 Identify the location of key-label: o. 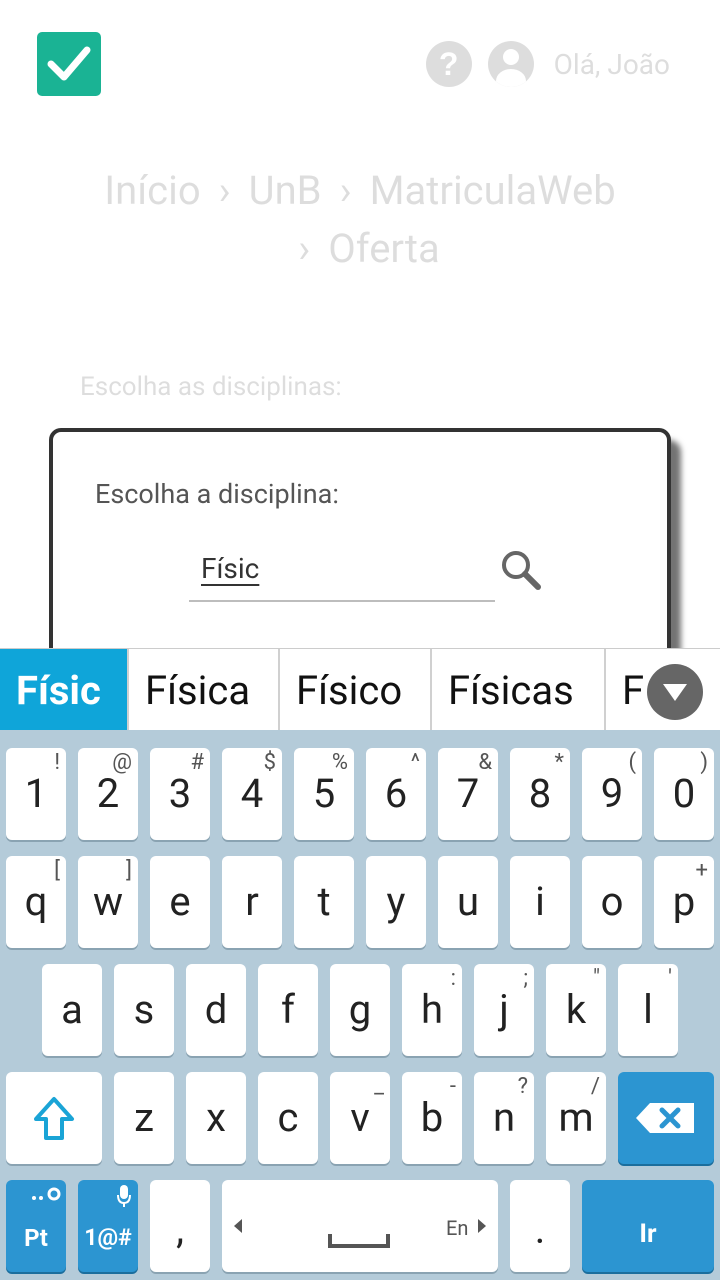
(612, 901).